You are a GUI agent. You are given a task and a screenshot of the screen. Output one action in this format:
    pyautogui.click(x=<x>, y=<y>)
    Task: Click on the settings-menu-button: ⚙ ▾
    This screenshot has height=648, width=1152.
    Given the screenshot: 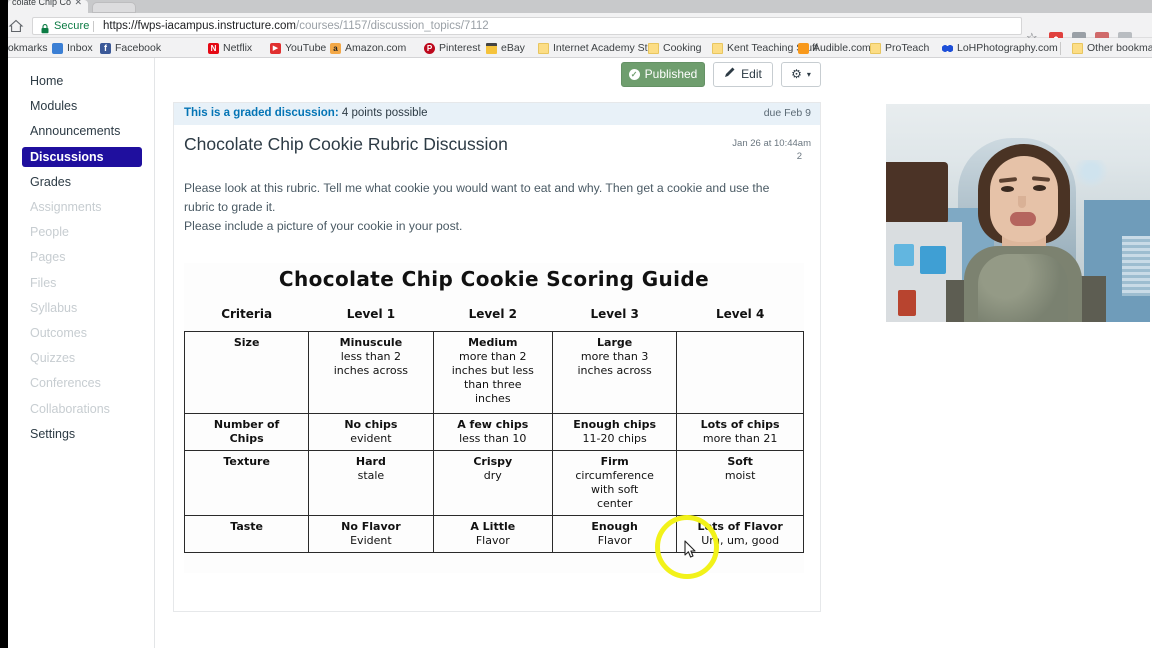 What is the action you would take?
    pyautogui.click(x=801, y=74)
    